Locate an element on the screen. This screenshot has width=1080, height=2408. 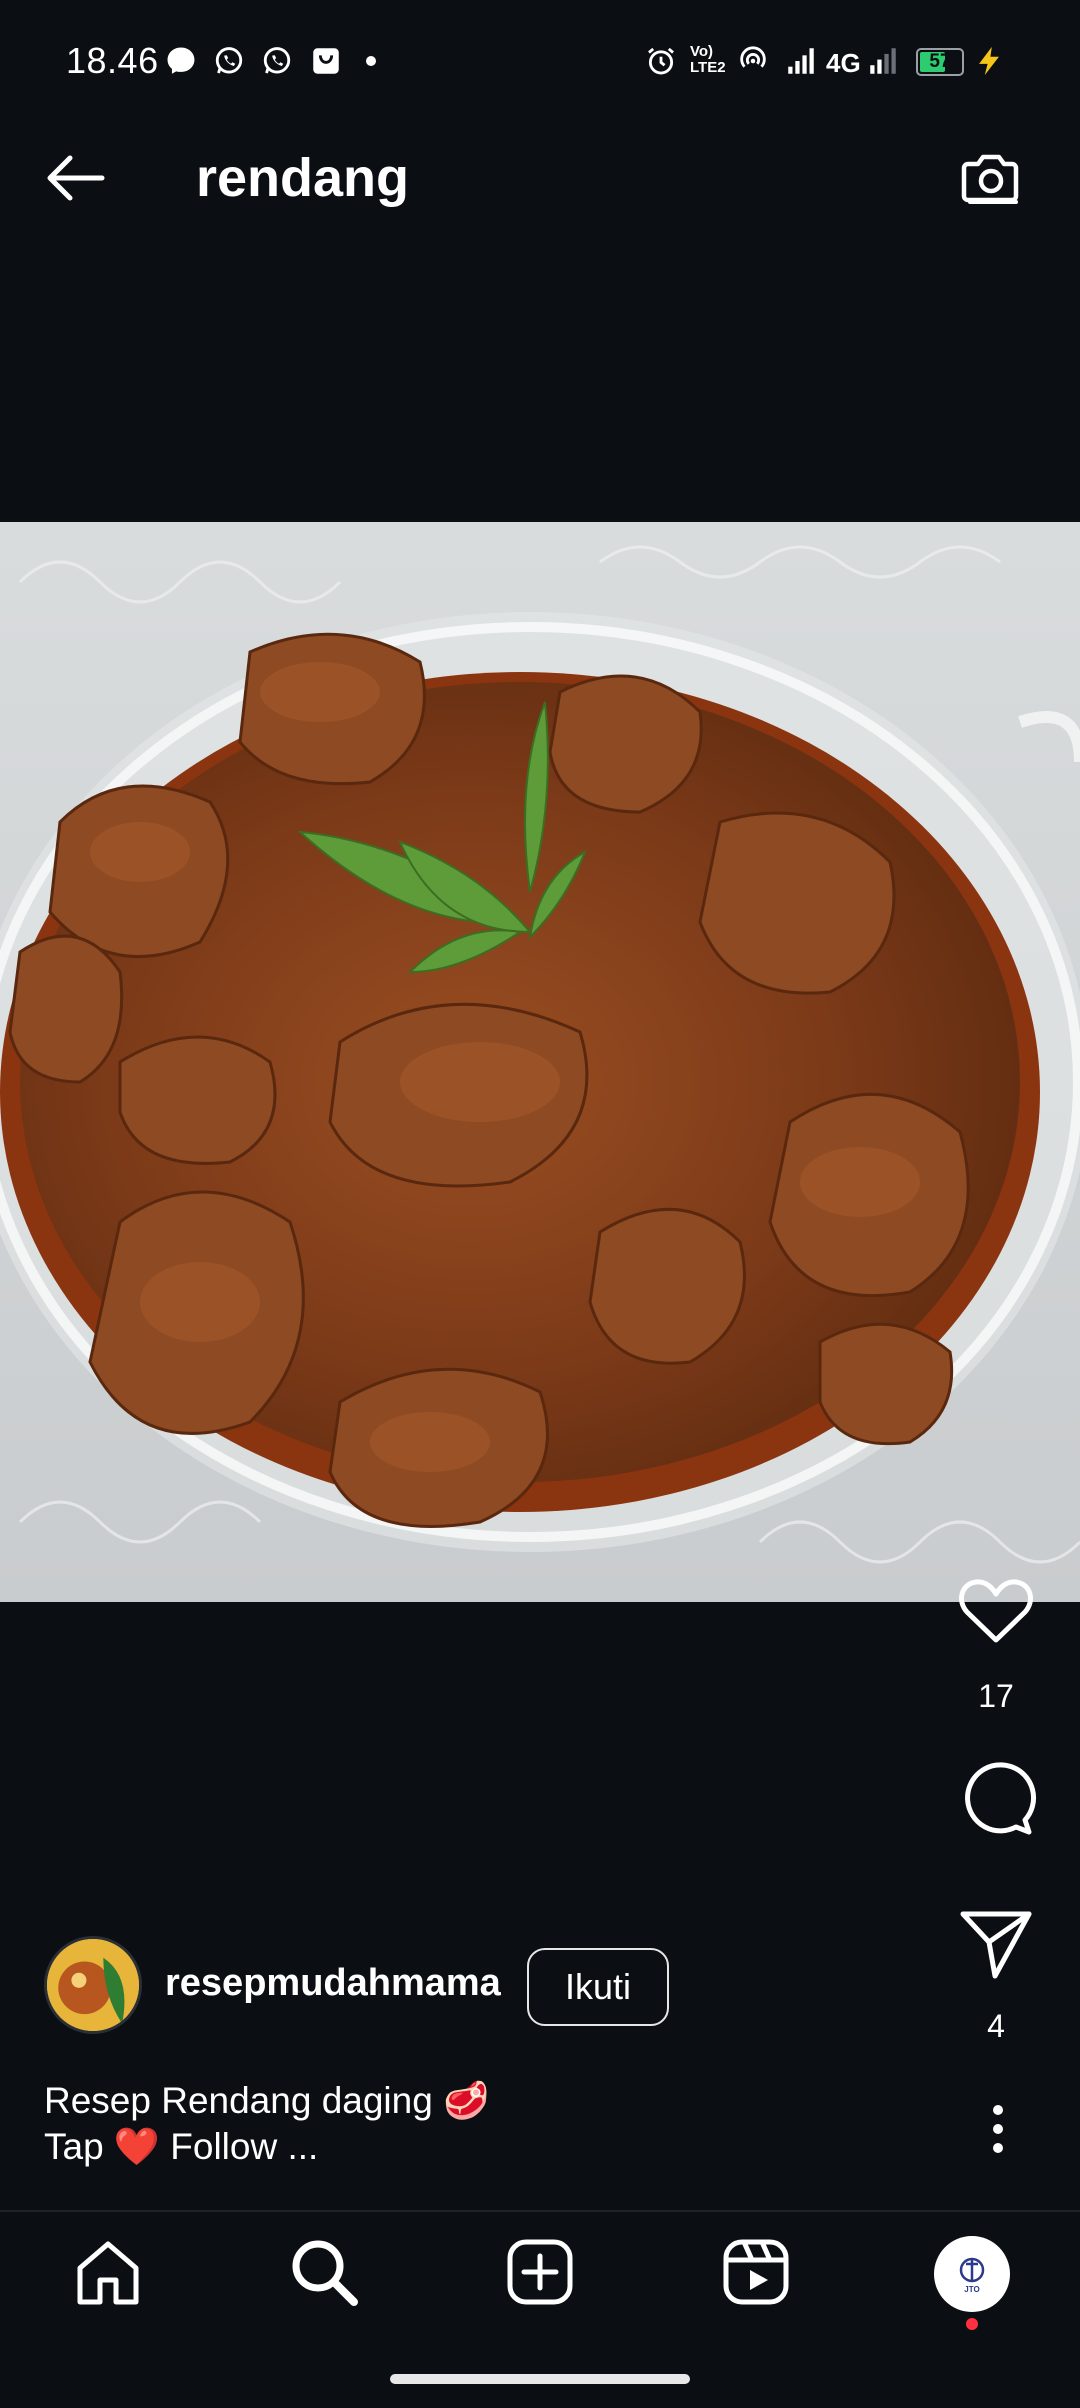
send-icon is located at coordinates (996, 1945).